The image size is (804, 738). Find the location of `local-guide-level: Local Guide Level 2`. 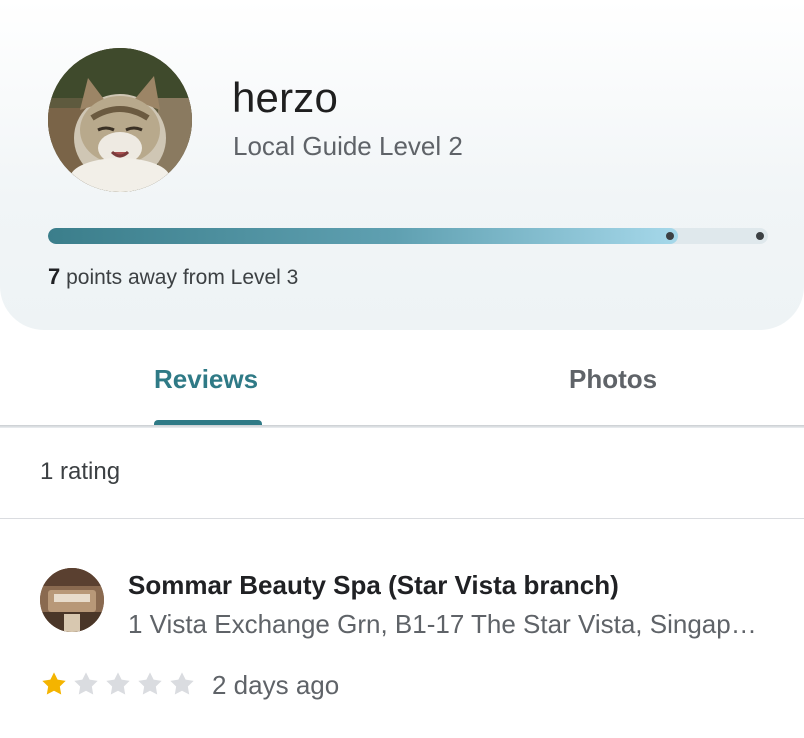

local-guide-level: Local Guide Level 2 is located at coordinates (348, 146).